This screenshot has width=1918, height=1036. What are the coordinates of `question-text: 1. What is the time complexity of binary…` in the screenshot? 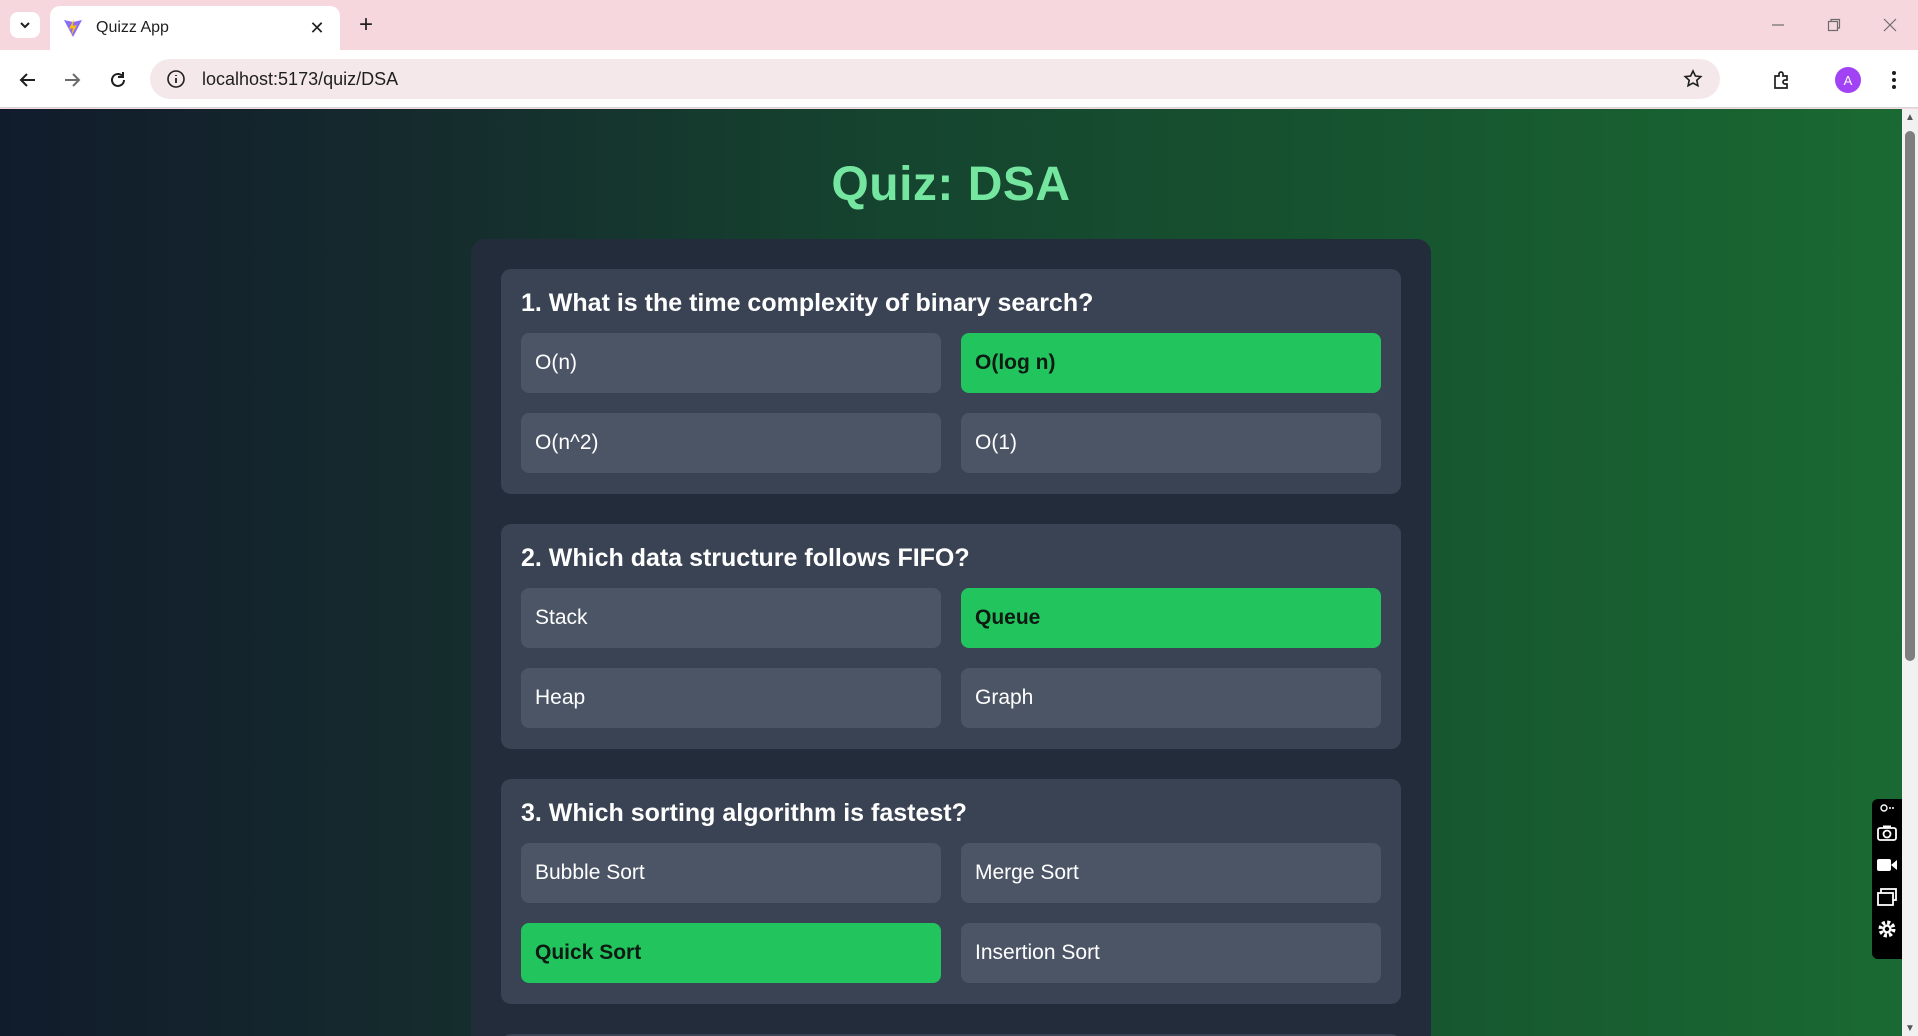 It's located at (807, 303).